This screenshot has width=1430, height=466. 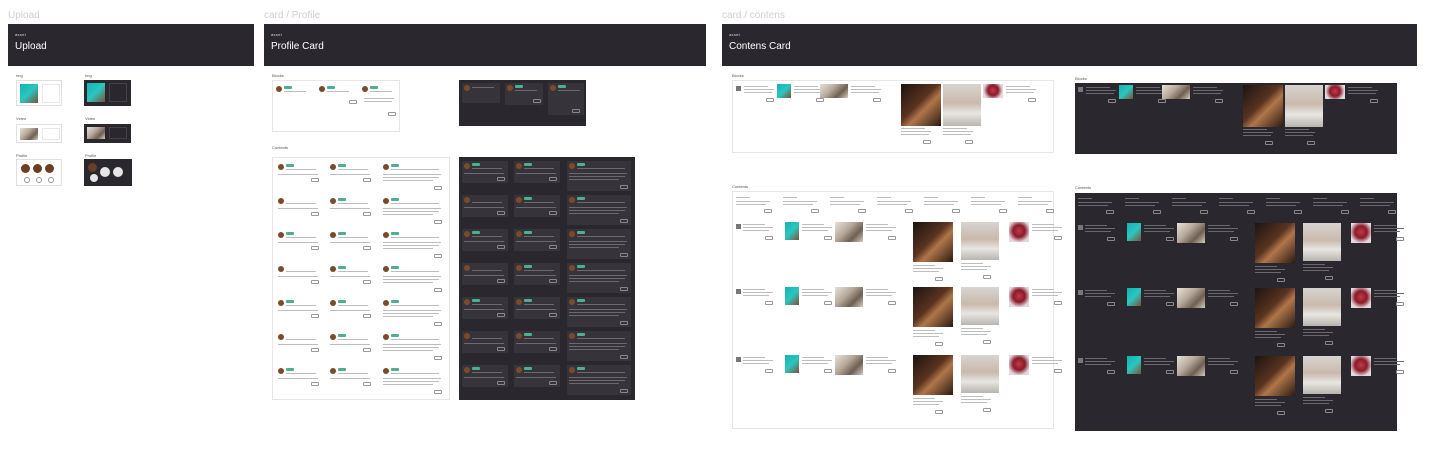 What do you see at coordinates (39, 172) in the screenshot?
I see `upload-profile-light` at bounding box center [39, 172].